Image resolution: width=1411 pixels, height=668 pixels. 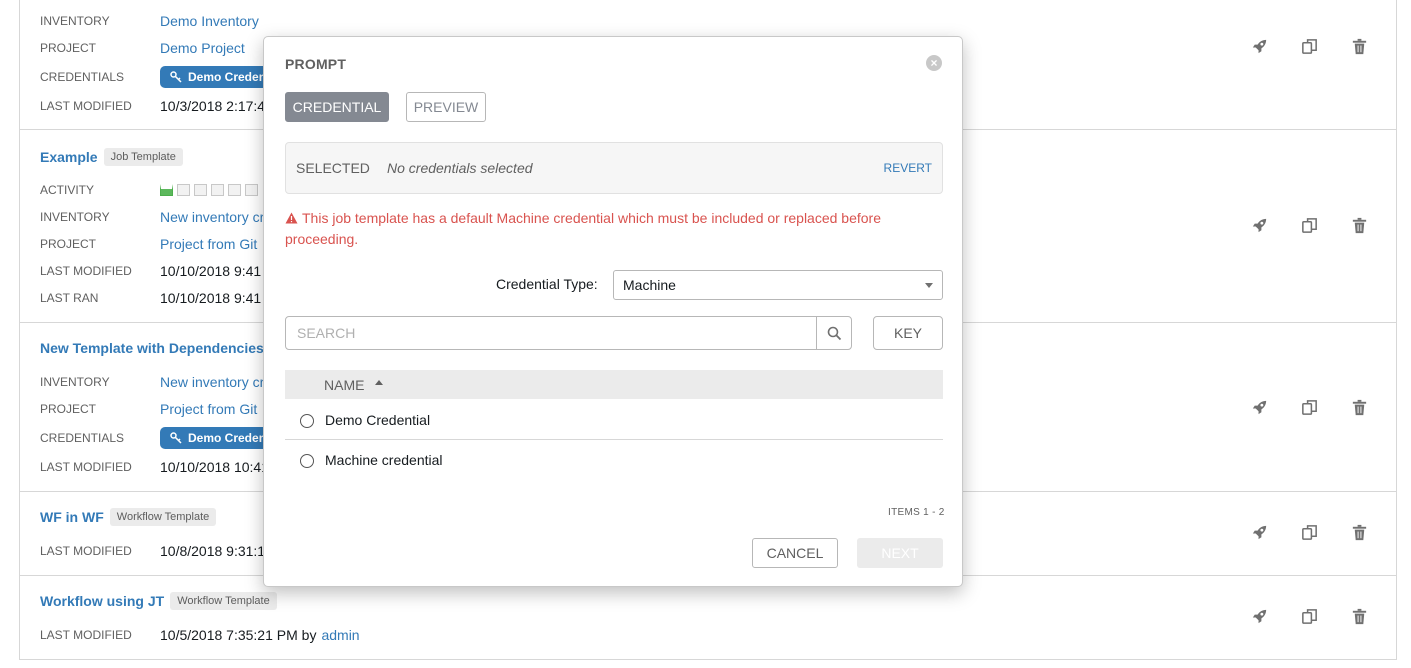 I want to click on row-title: New Template with Dependencies, so click(x=152, y=348).